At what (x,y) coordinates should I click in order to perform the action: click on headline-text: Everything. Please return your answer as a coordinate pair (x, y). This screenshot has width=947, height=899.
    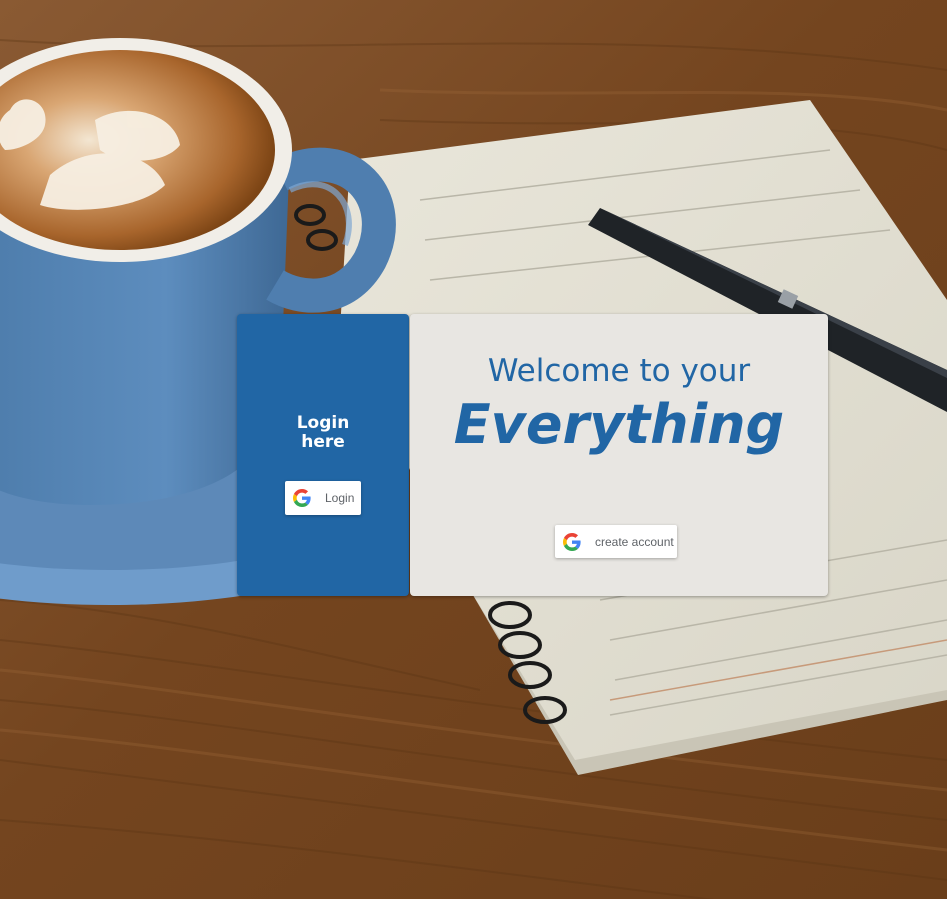
    Looking at the image, I should click on (619, 424).